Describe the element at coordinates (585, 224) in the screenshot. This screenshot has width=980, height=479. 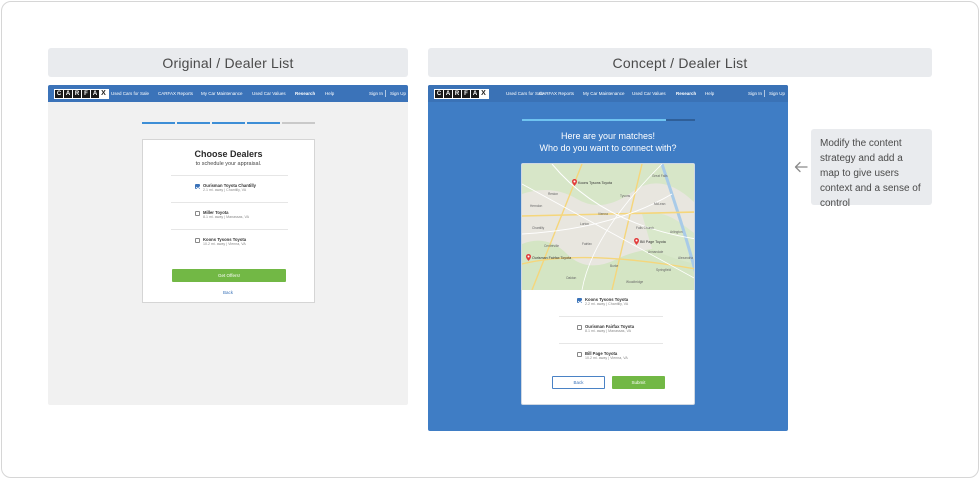
I see `map-place-label: Lorton` at that location.